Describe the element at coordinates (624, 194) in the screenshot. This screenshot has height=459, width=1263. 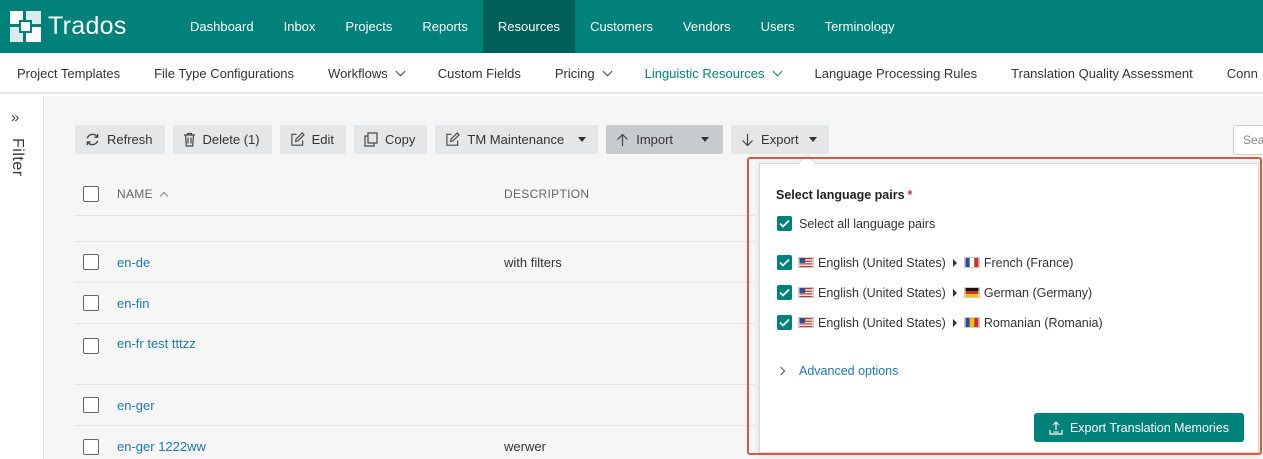
I see `description-column-header: DESCRIPTION` at that location.